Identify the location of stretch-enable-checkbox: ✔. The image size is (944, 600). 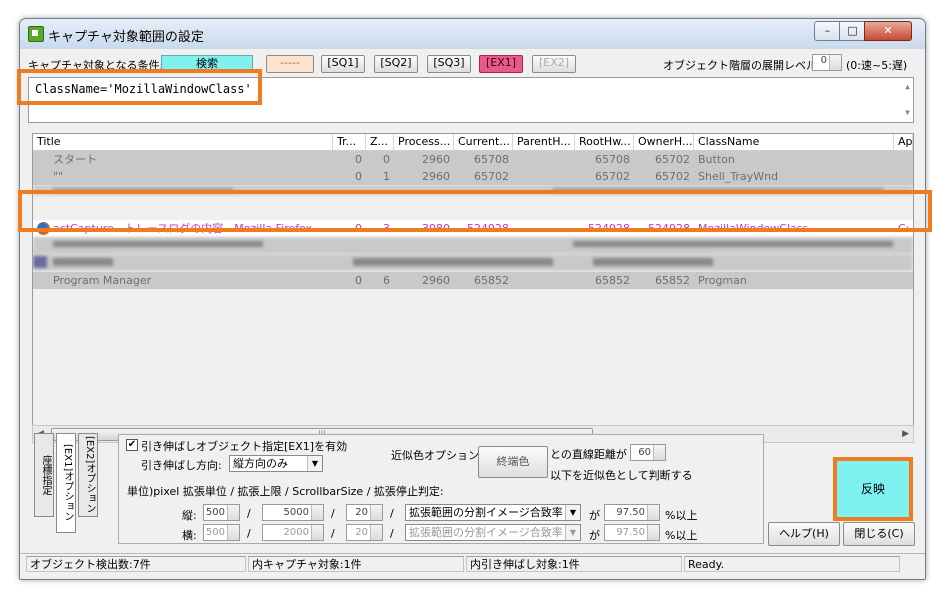
(132, 445).